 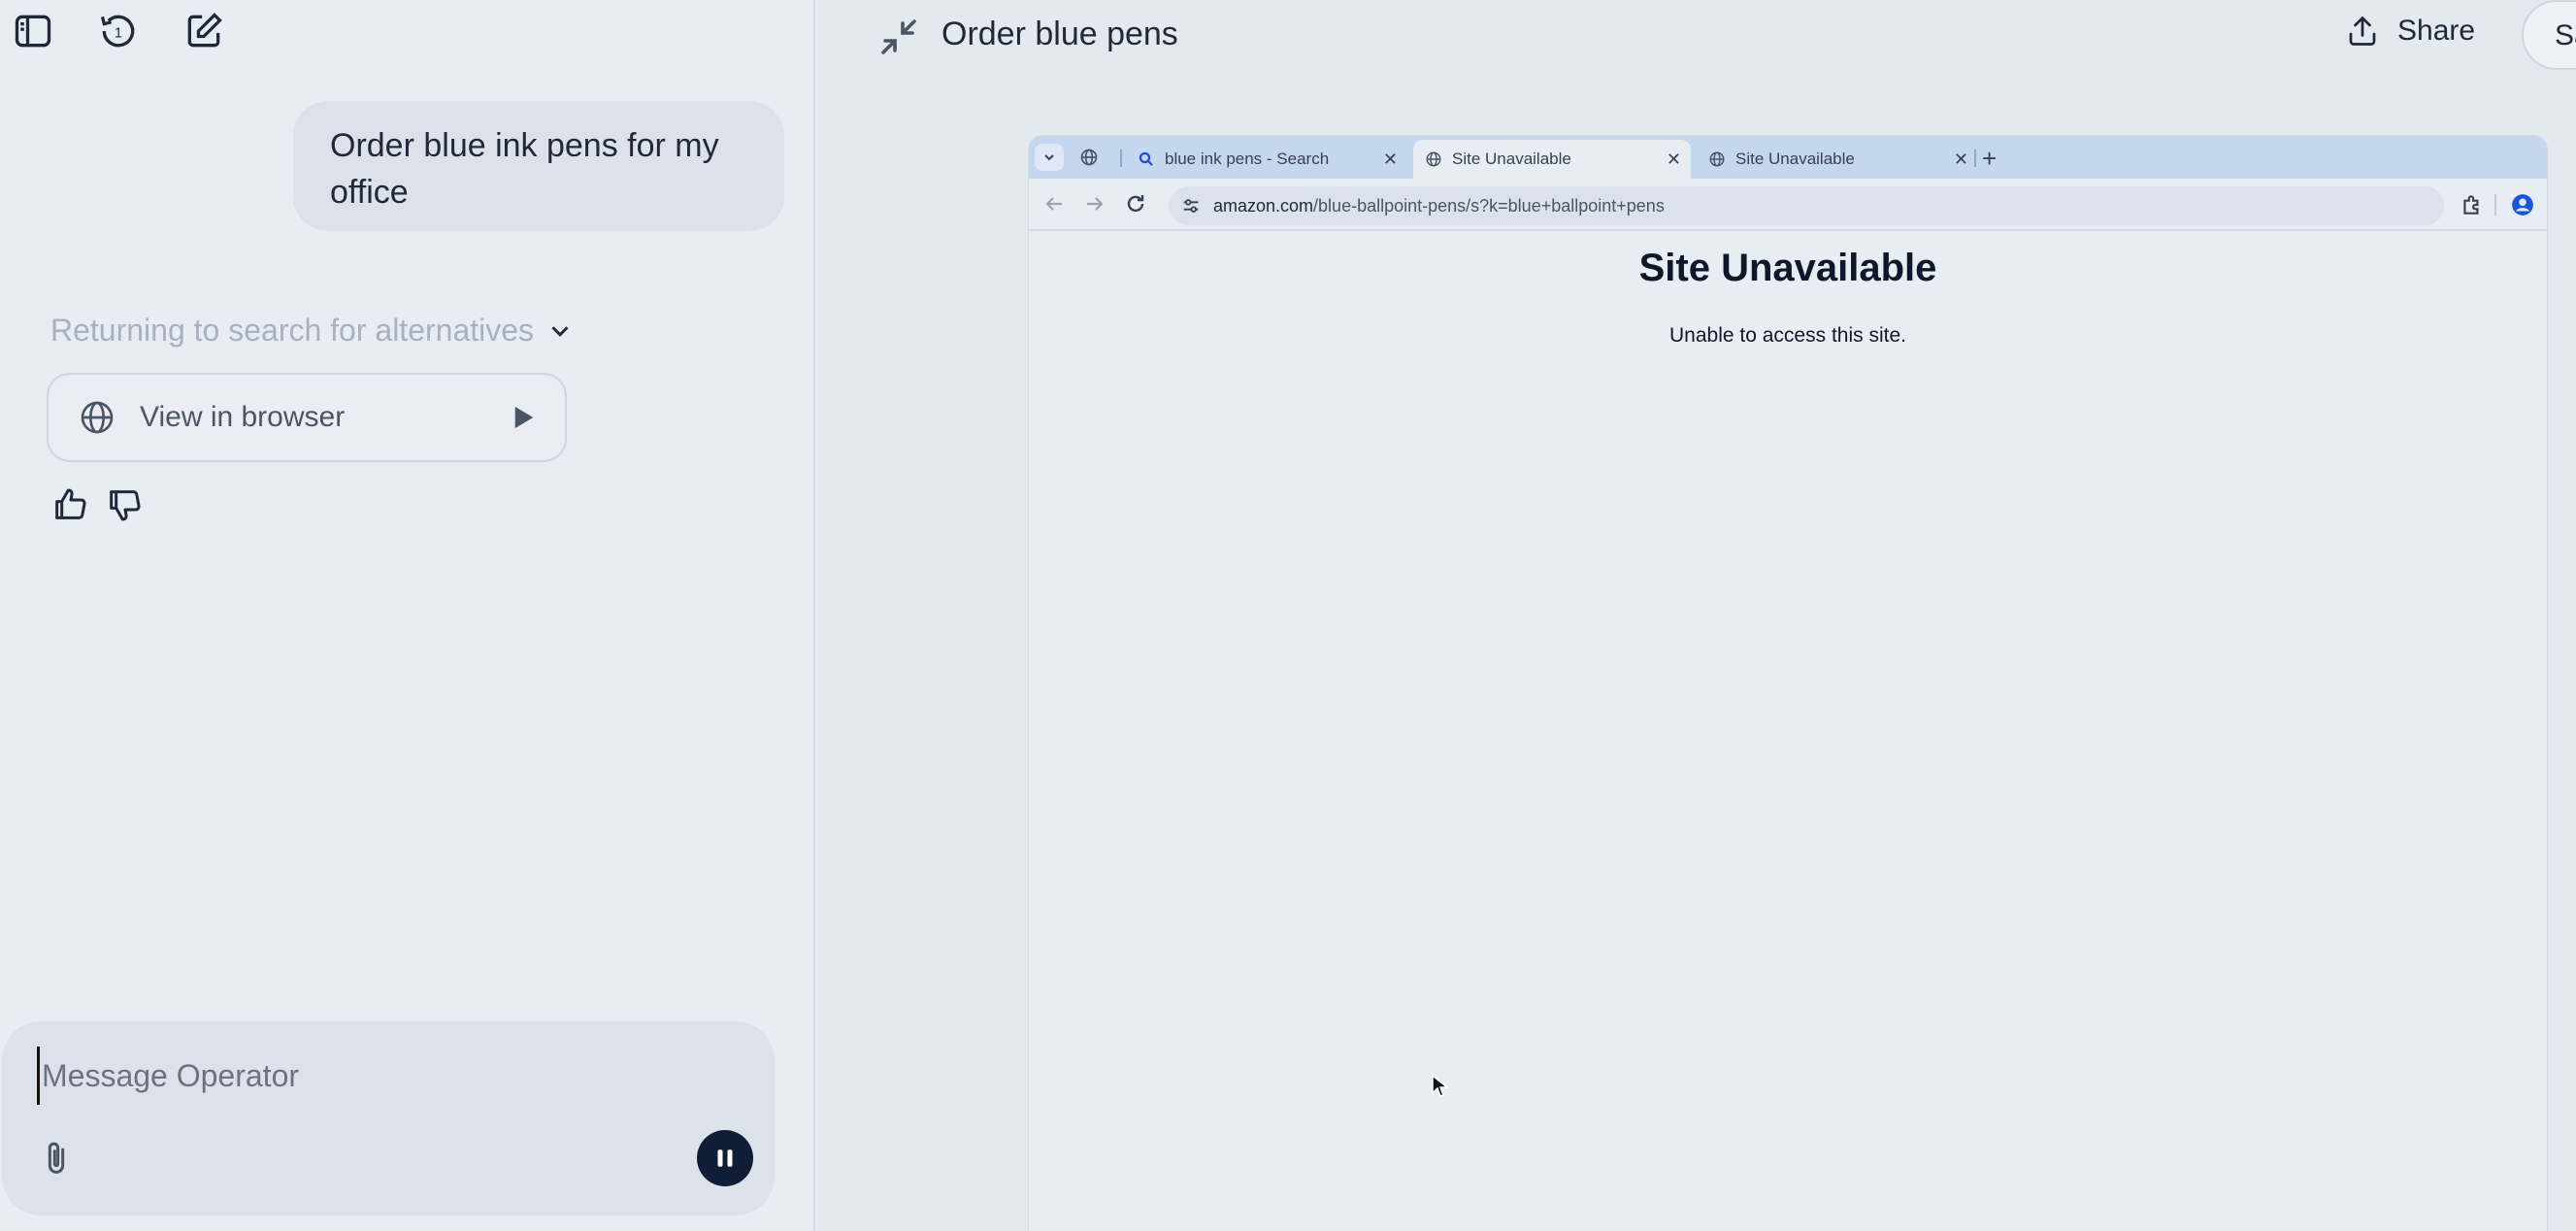 I want to click on back-arrow-icon, so click(x=1054, y=204).